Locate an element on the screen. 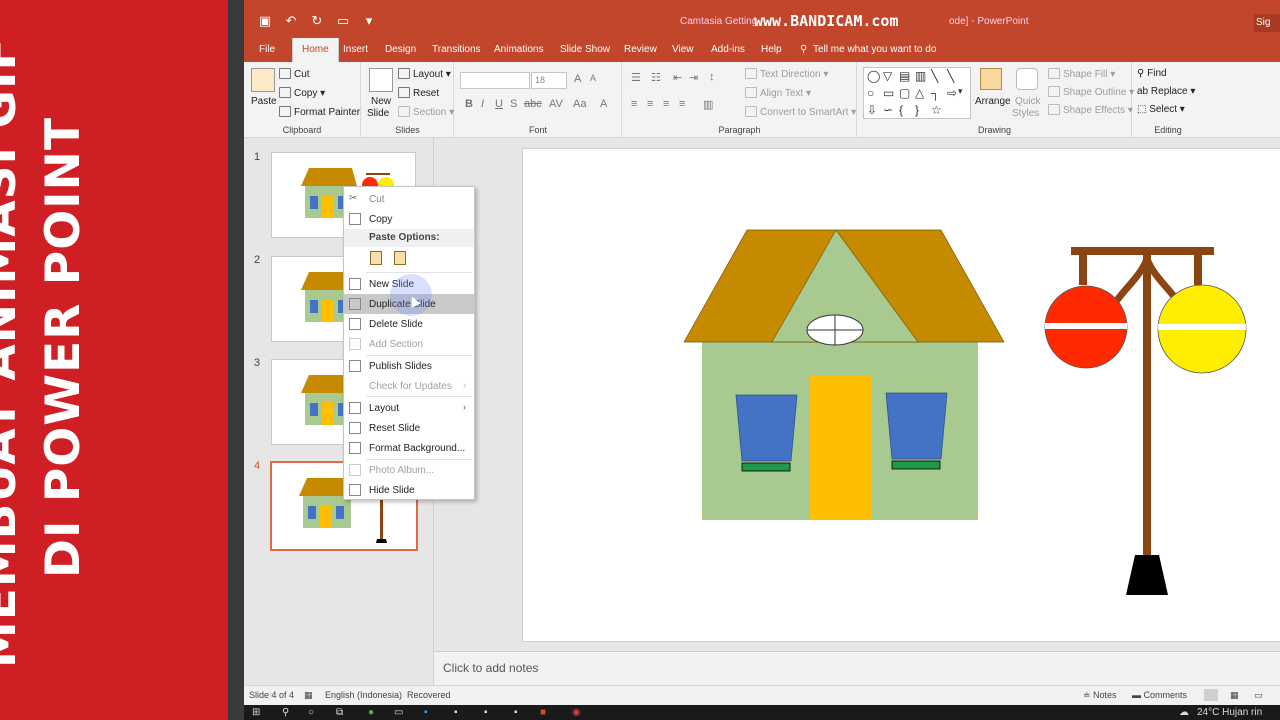  menu-item-delete-slide: Delete Slide is located at coordinates (409, 324).